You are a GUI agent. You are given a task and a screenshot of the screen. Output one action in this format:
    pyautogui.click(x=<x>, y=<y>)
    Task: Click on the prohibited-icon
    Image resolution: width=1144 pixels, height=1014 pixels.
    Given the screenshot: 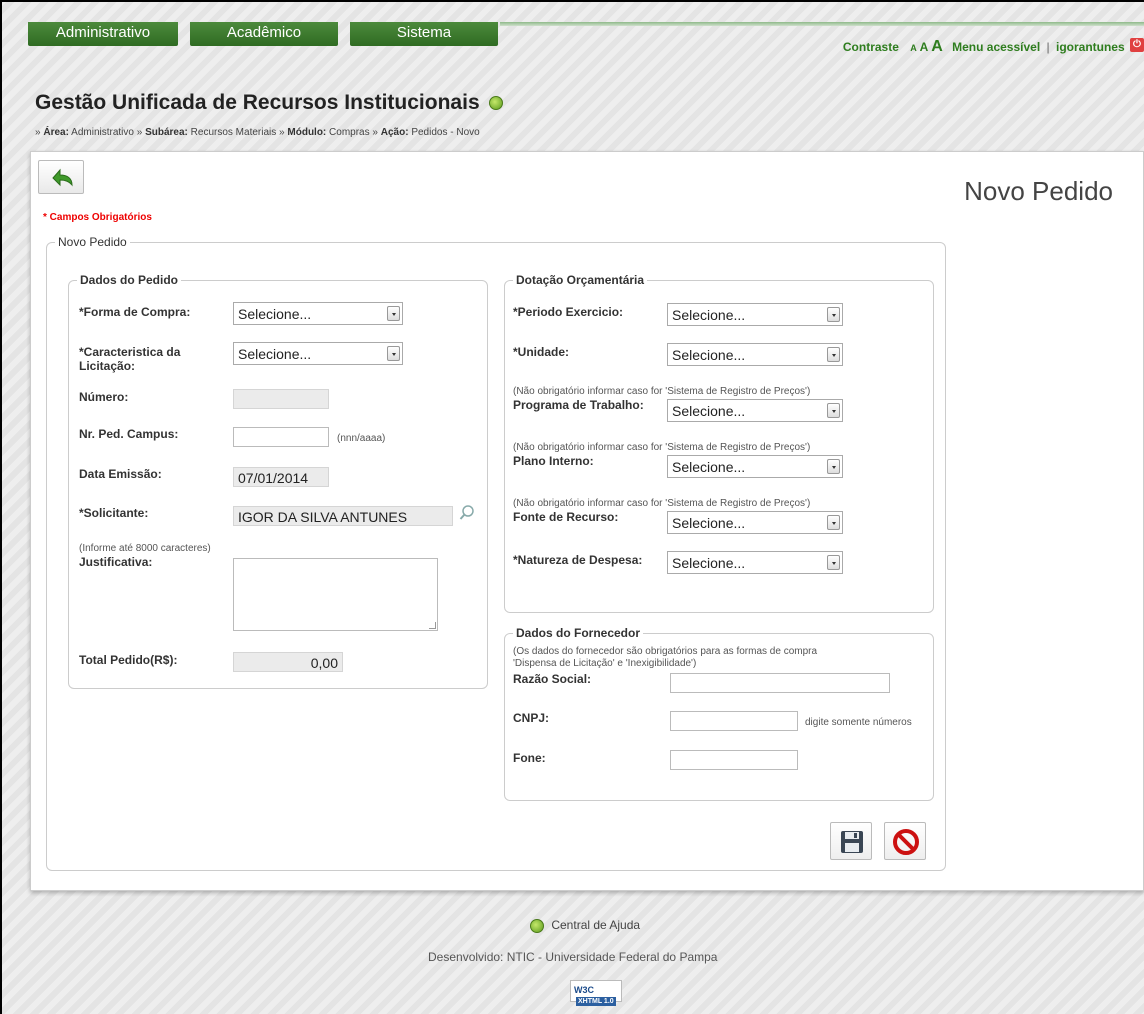 What is the action you would take?
    pyautogui.click(x=906, y=842)
    